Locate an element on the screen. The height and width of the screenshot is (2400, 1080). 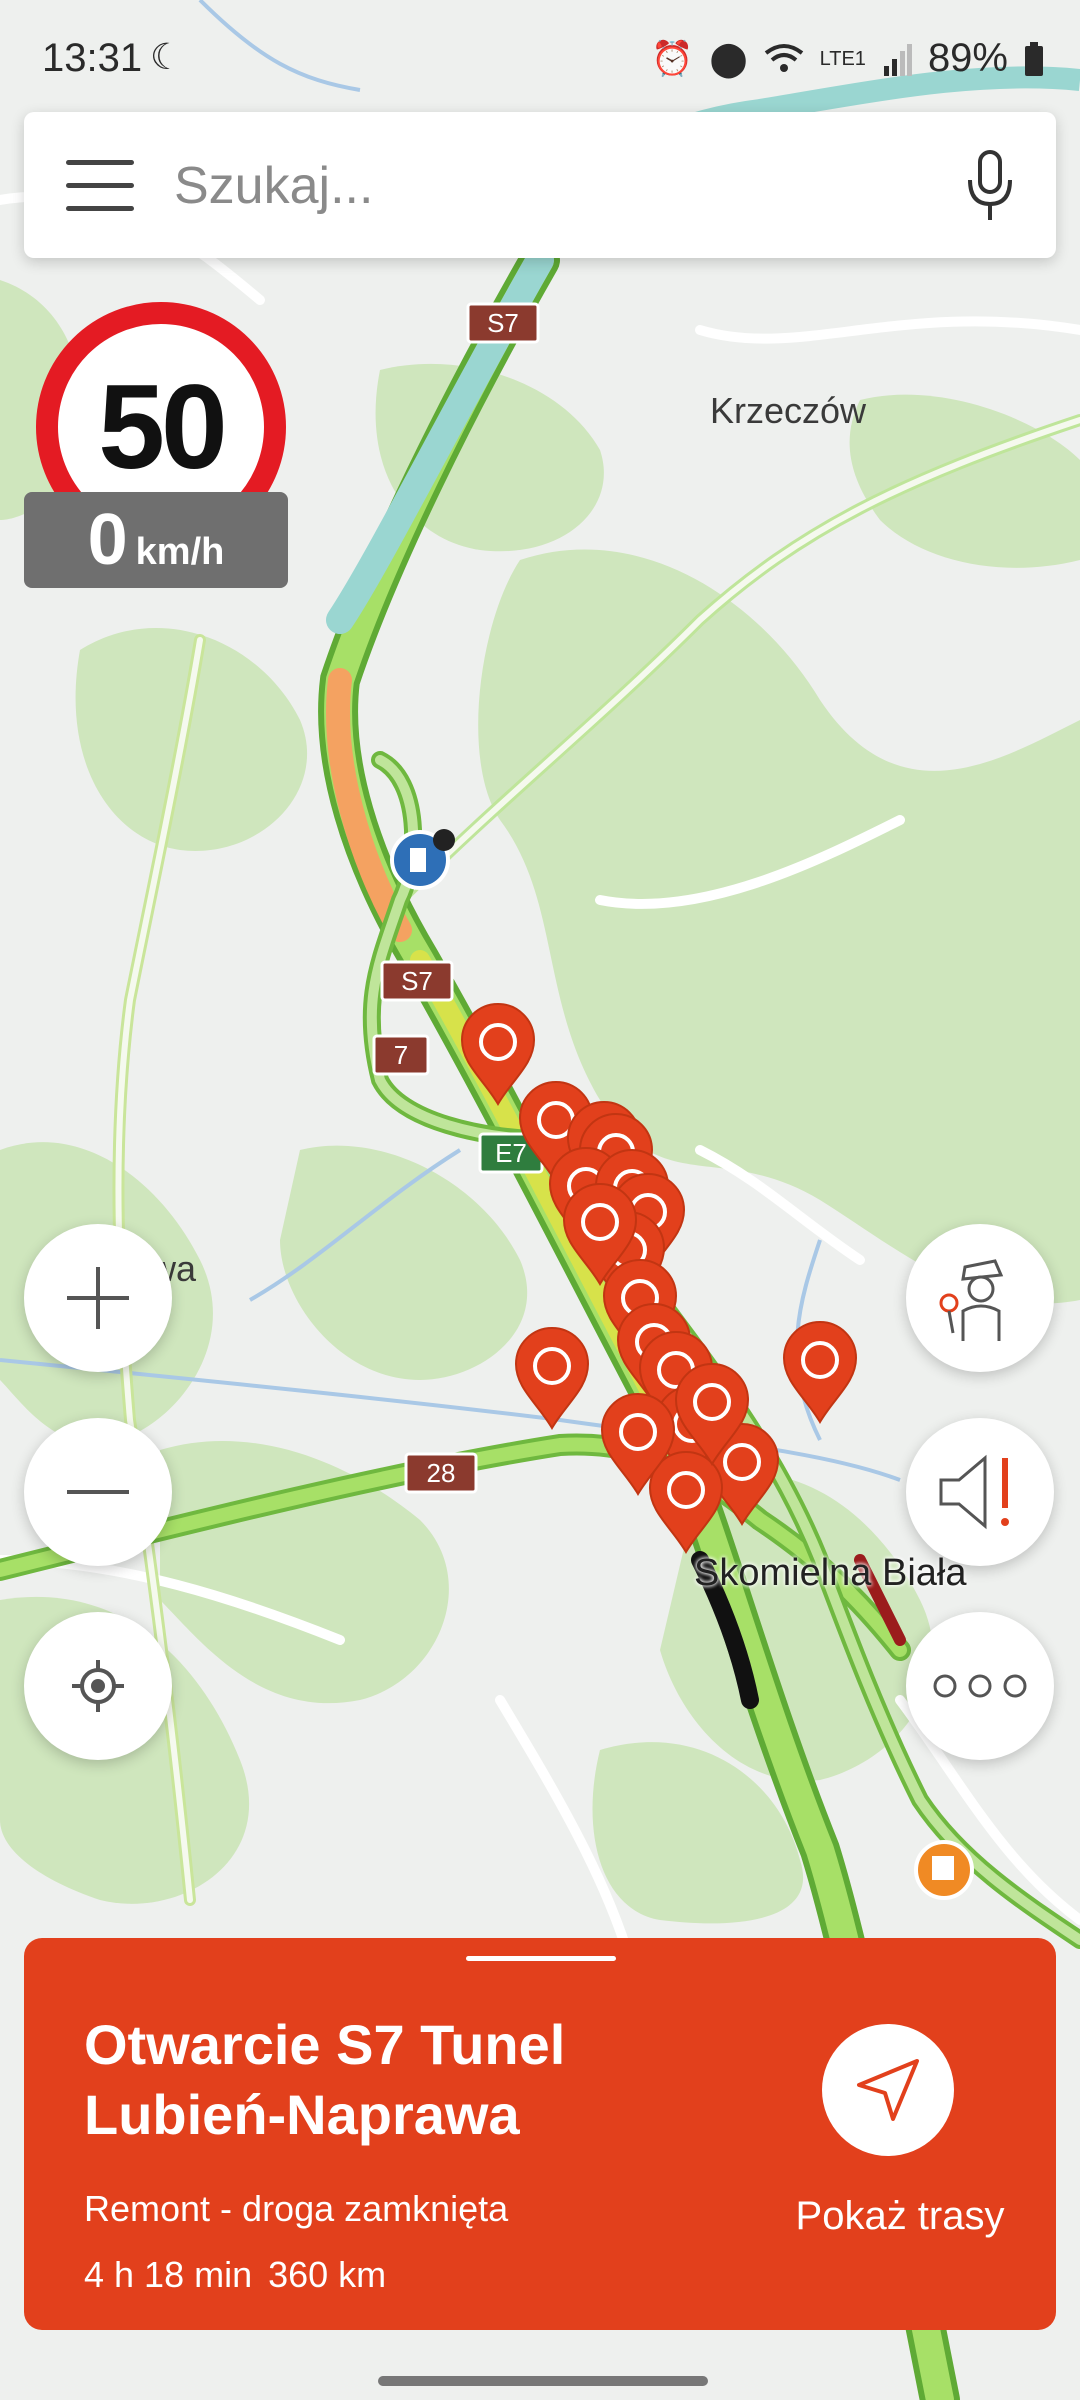
current-speed: 0 km/h is located at coordinates (156, 540).